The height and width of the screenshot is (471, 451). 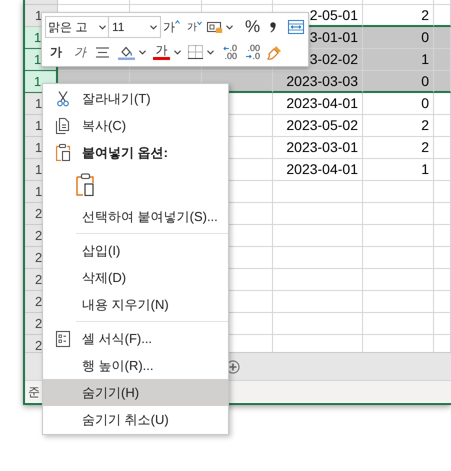 What do you see at coordinates (135, 152) in the screenshot?
I see `menu-section-header: 붙여넣기 옵션:` at bounding box center [135, 152].